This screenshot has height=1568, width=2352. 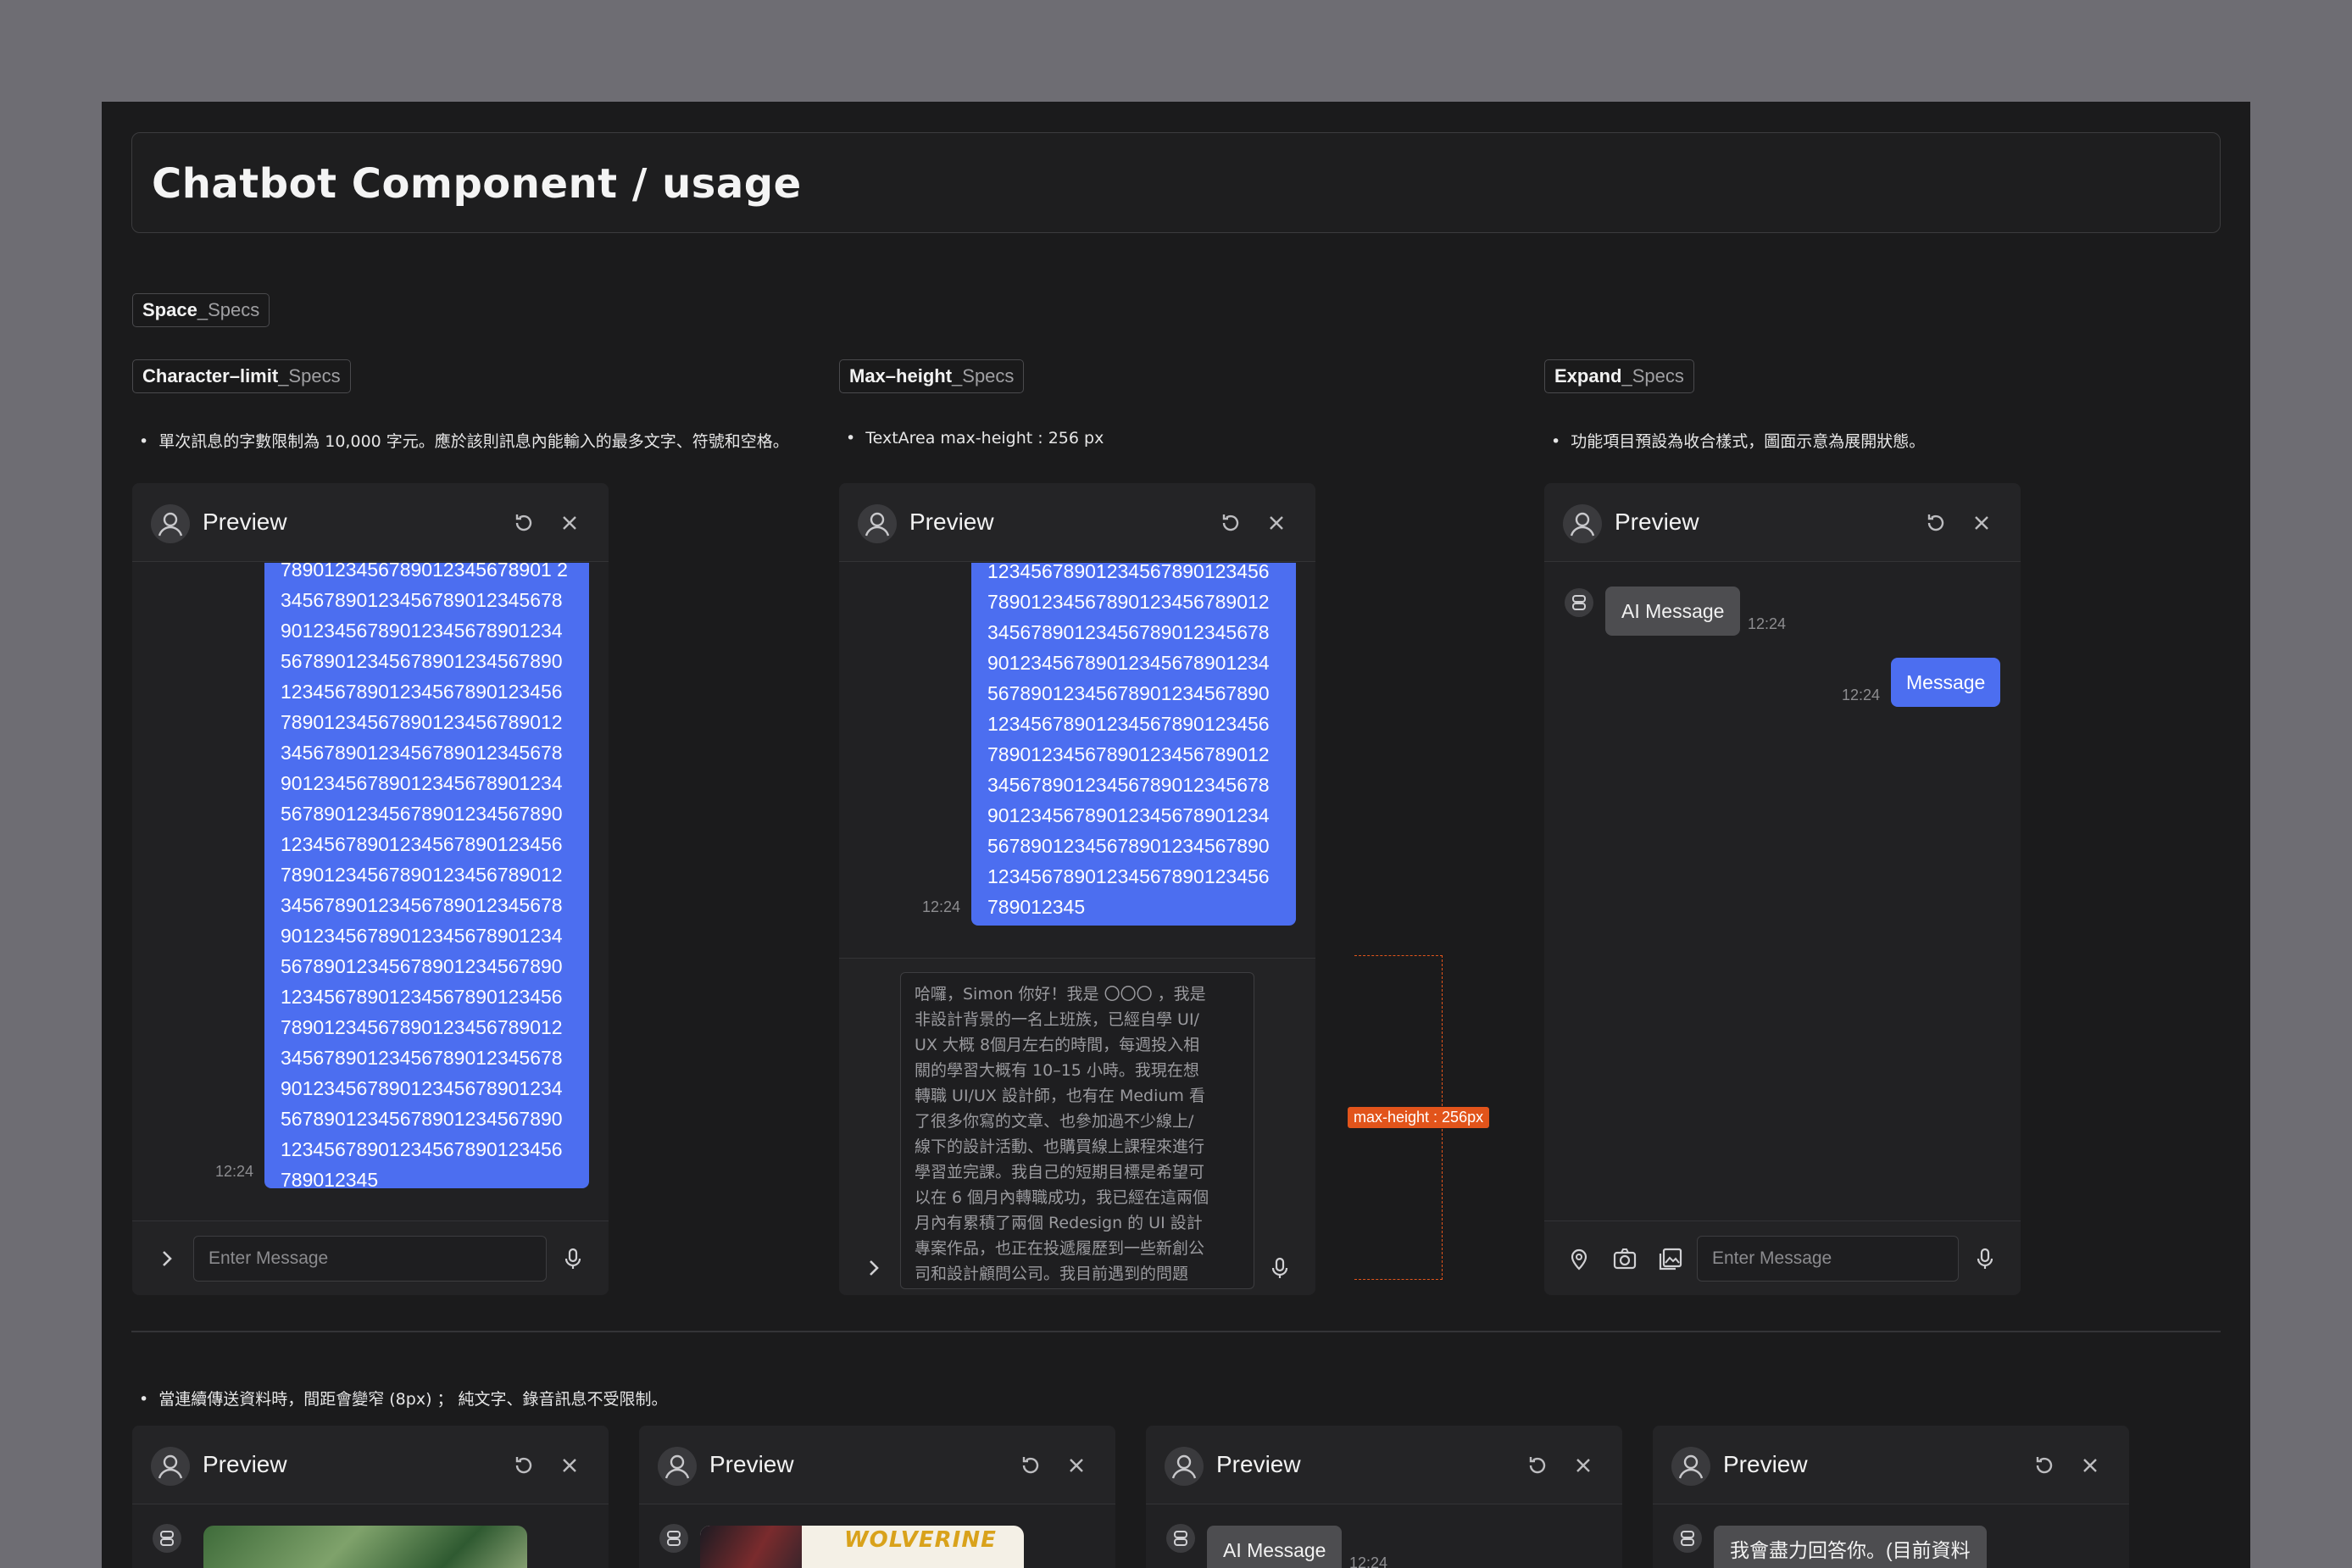 What do you see at coordinates (1738, 440) in the screenshot?
I see `expand-note: 功能項目預設為收合樣式，圖面示意為展開狀態。` at bounding box center [1738, 440].